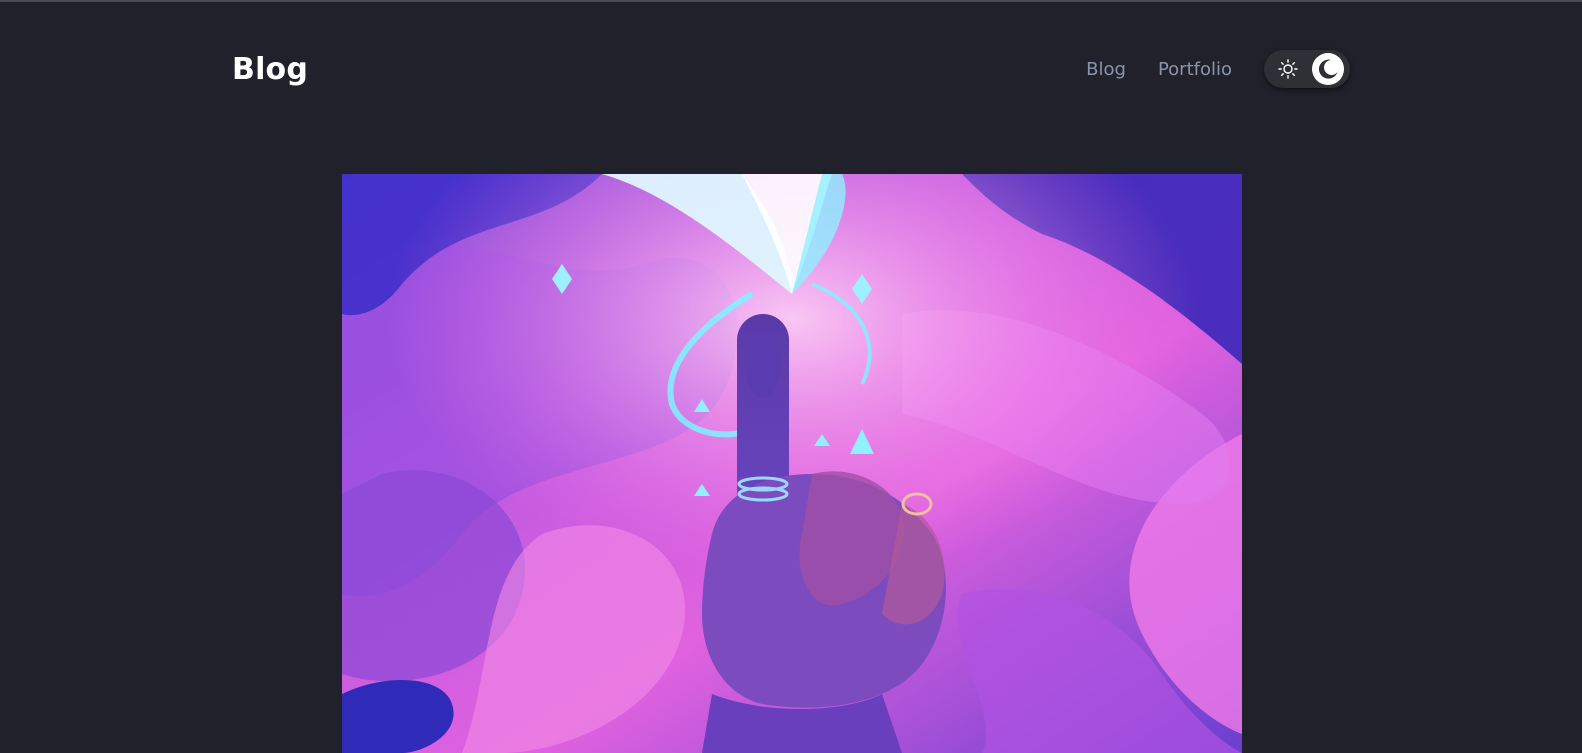  I want to click on toggle-knob, so click(1328, 69).